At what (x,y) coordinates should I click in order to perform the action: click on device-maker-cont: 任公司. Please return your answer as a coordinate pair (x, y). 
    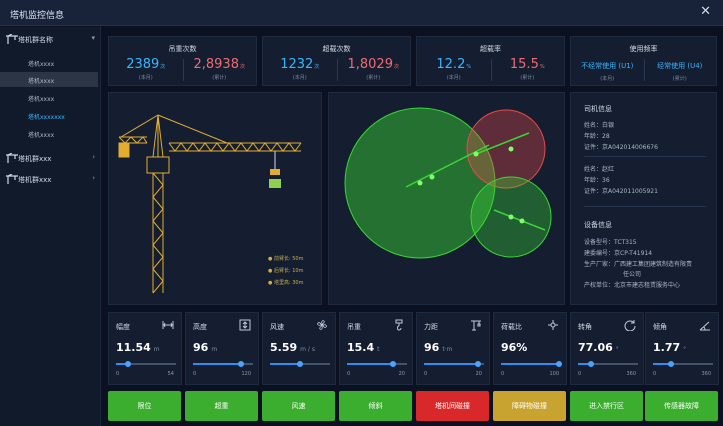
    Looking at the image, I should click on (632, 274).